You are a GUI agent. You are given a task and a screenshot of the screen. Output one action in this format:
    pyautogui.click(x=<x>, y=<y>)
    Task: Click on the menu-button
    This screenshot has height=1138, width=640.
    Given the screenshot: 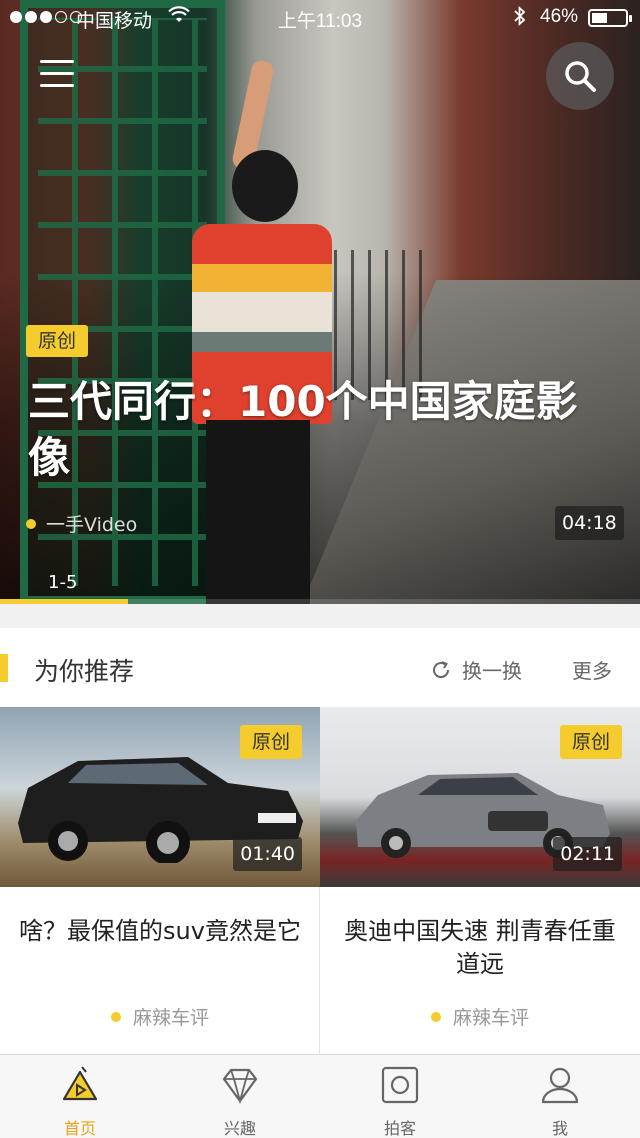 What is the action you would take?
    pyautogui.click(x=59, y=76)
    